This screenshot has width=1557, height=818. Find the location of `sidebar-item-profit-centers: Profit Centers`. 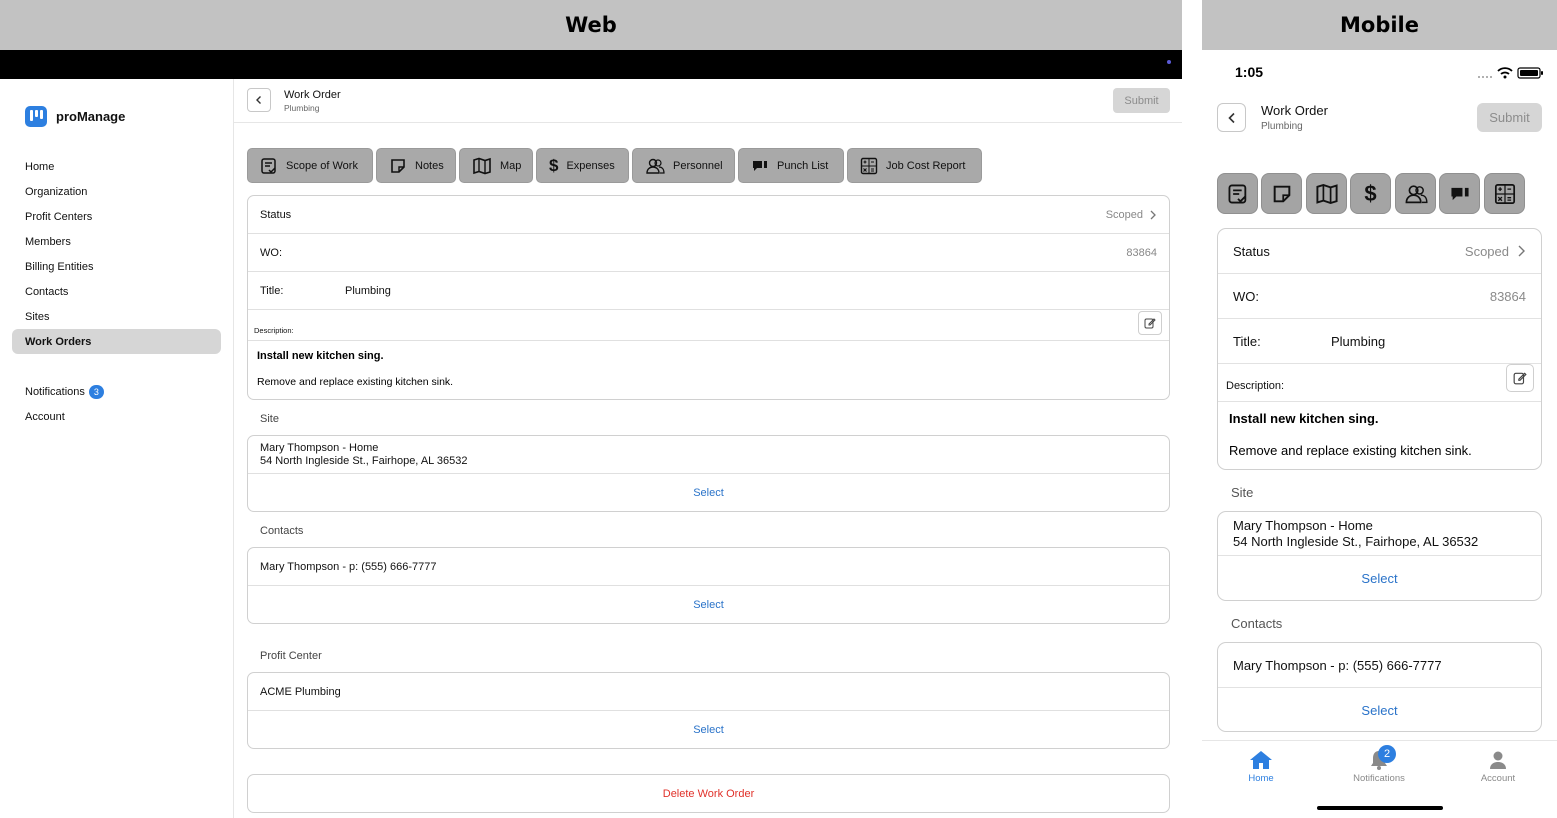

sidebar-item-profit-centers: Profit Centers is located at coordinates (116, 216).